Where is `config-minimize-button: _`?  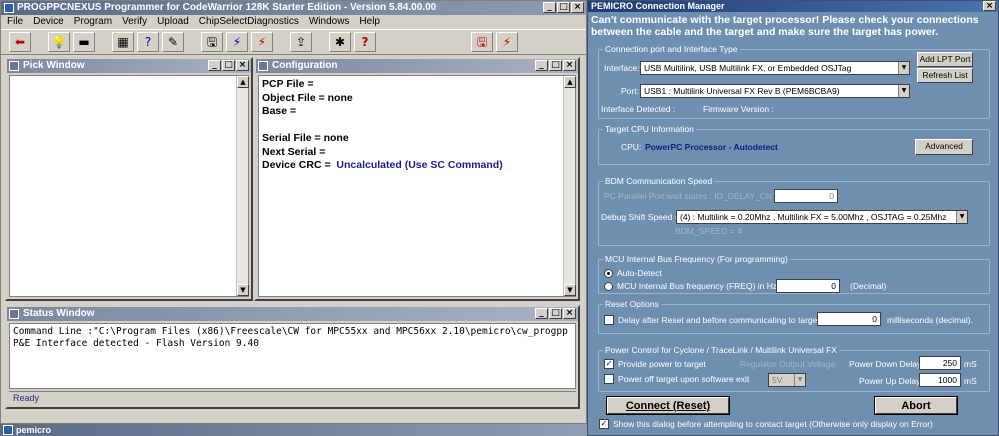 config-minimize-button: _ is located at coordinates (541, 65).